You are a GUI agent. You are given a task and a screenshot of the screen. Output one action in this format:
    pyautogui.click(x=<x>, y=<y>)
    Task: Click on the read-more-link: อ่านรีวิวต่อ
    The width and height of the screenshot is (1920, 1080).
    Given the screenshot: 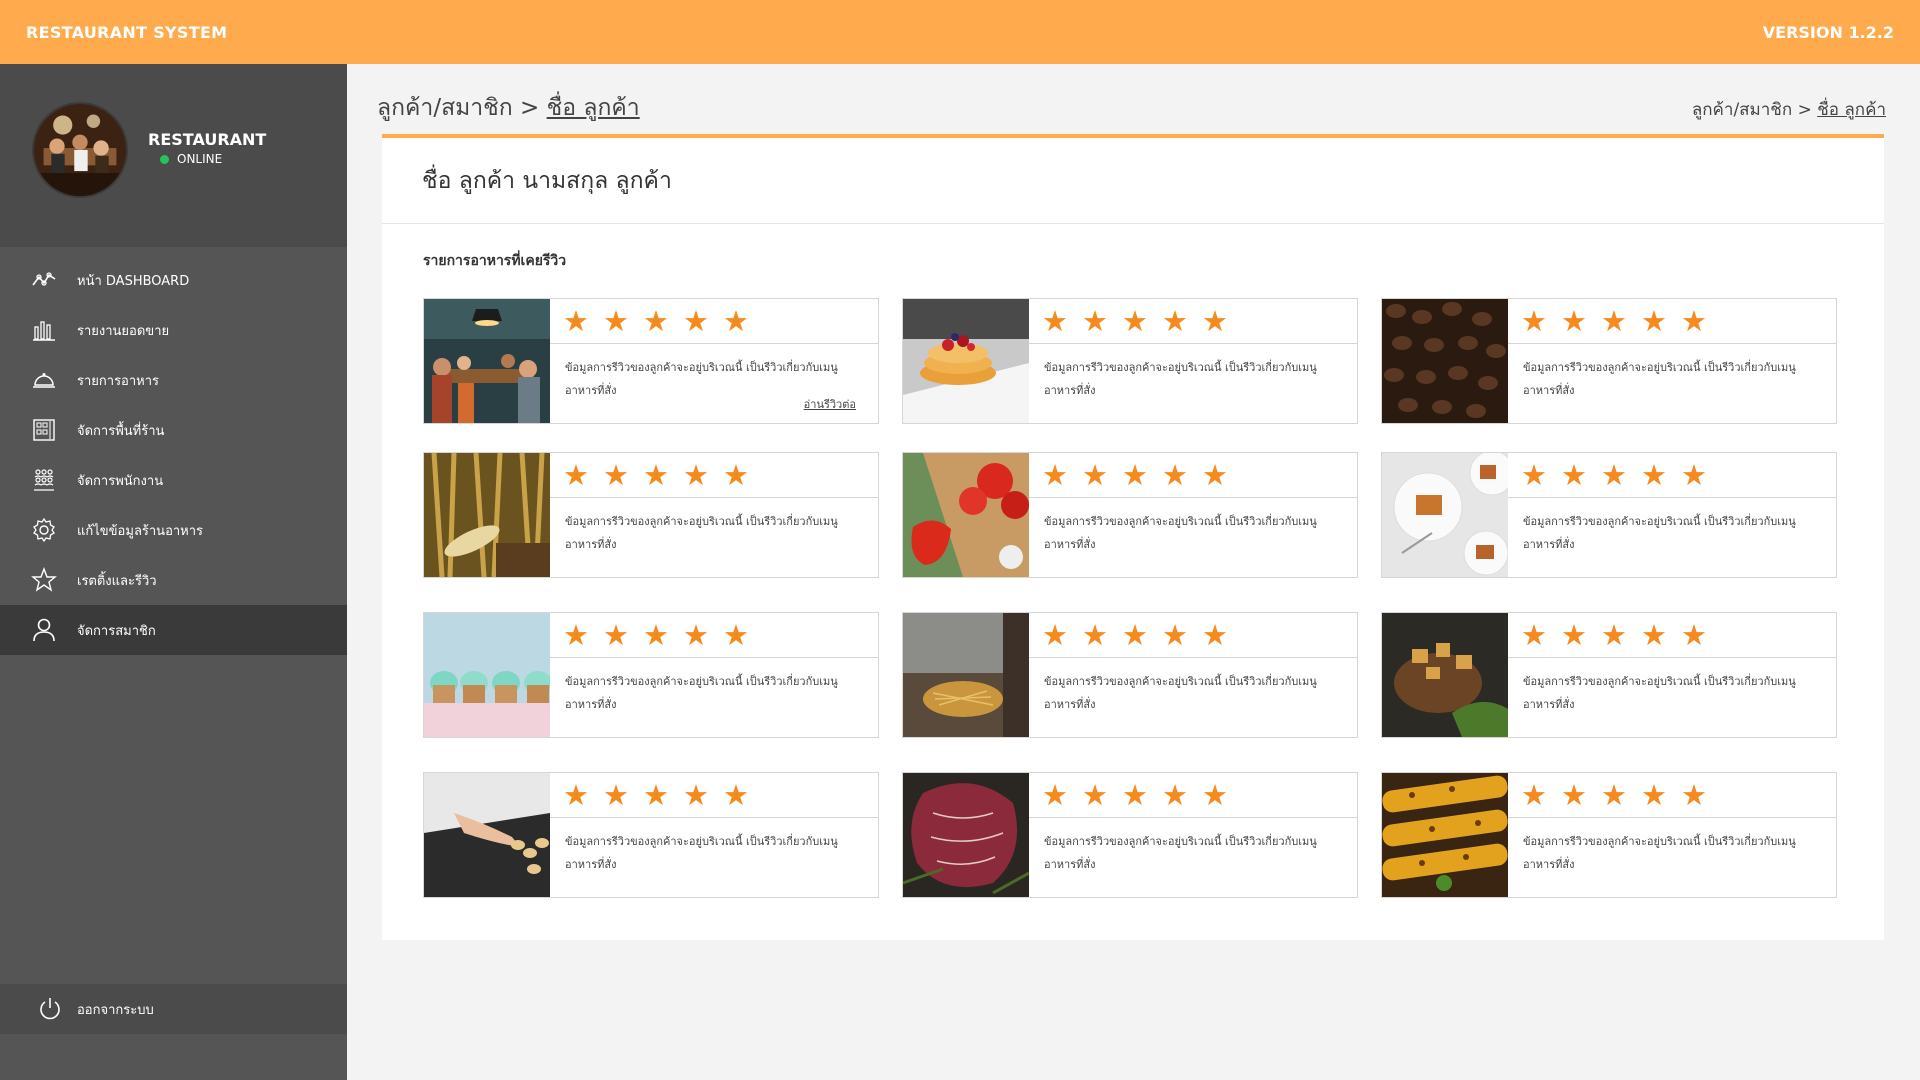 What is the action you would take?
    pyautogui.click(x=830, y=404)
    